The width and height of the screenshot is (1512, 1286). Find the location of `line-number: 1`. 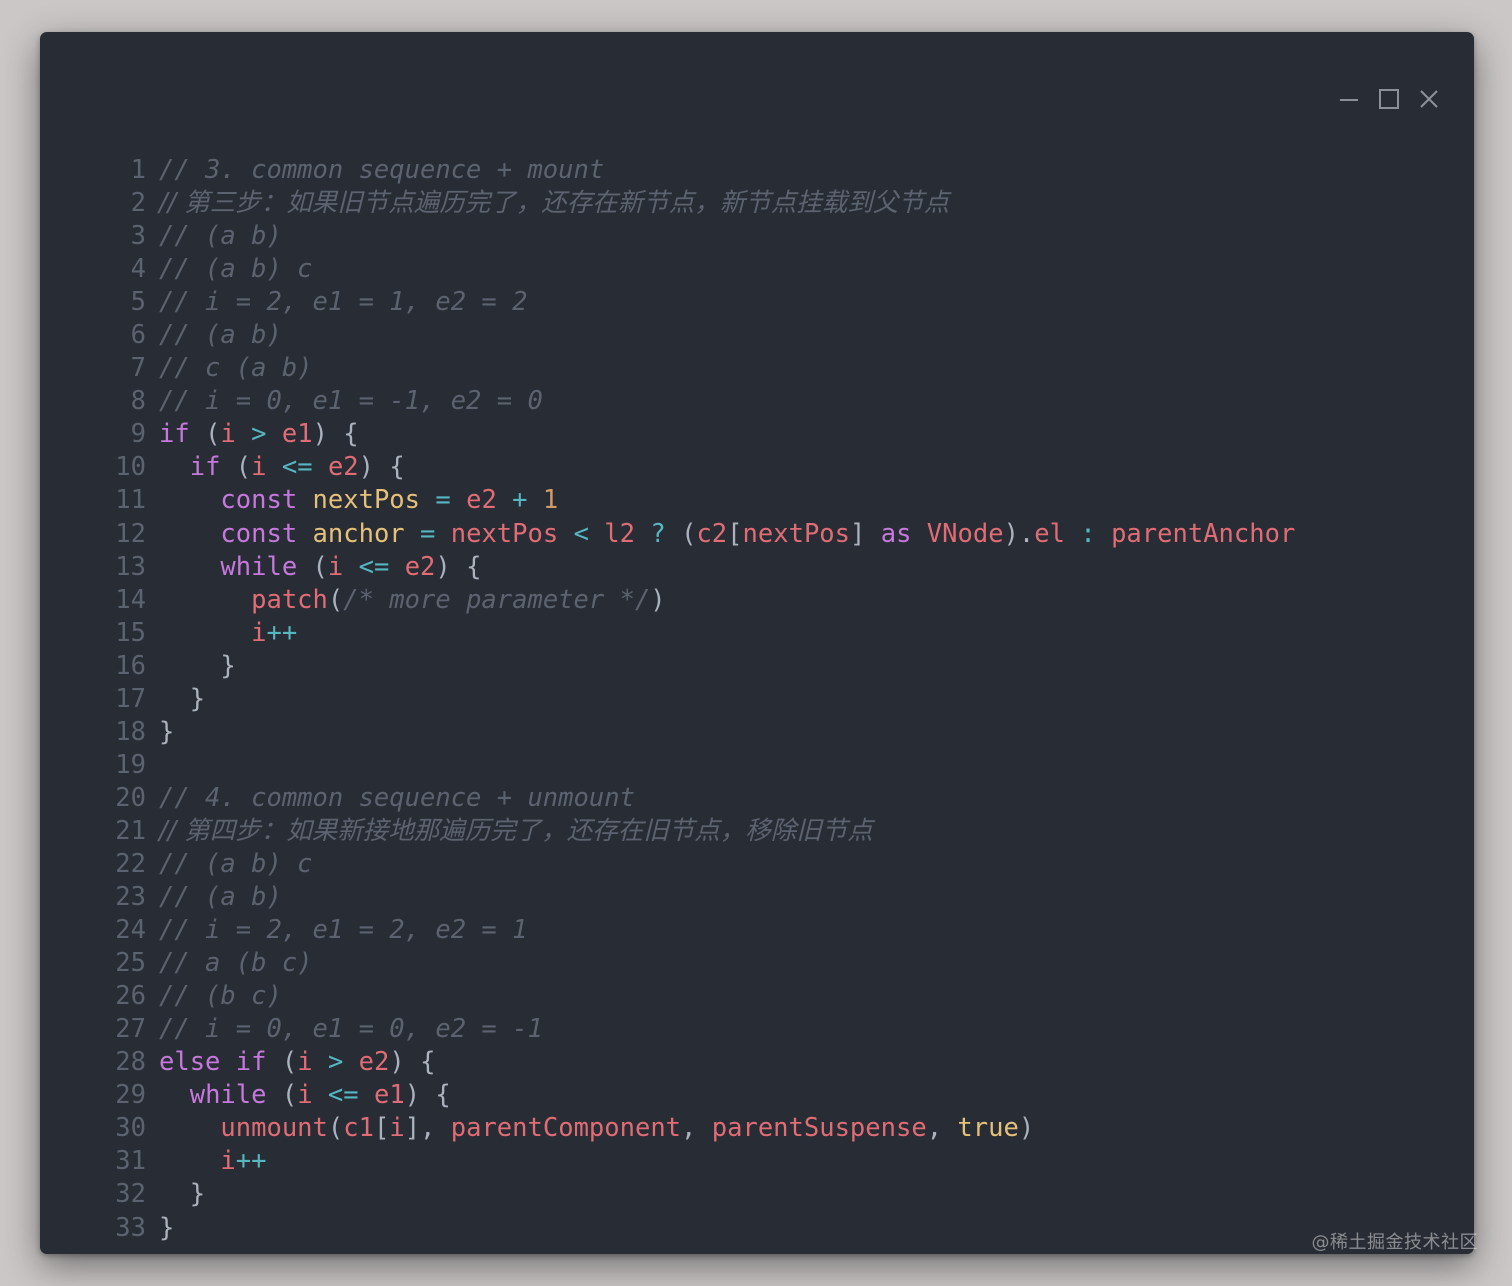

line-number: 1 is located at coordinates (138, 170).